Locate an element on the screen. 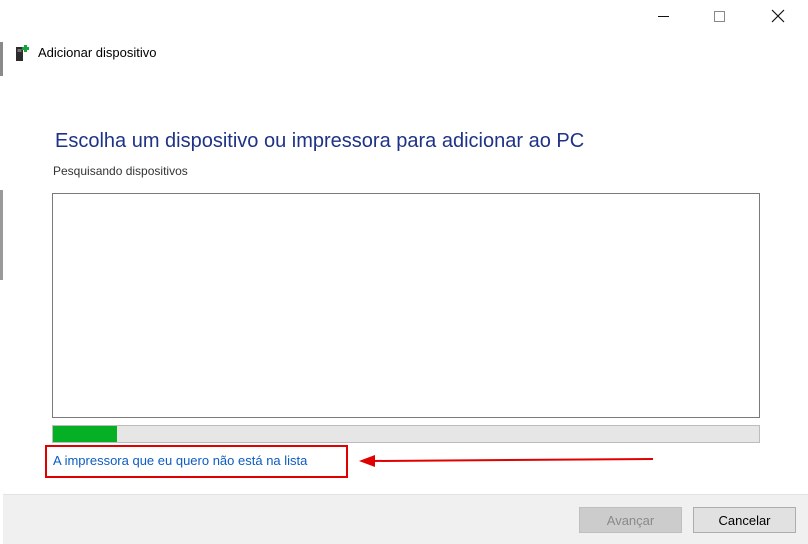  search-status-text: Pesquisando dispositivos is located at coordinates (120, 171).